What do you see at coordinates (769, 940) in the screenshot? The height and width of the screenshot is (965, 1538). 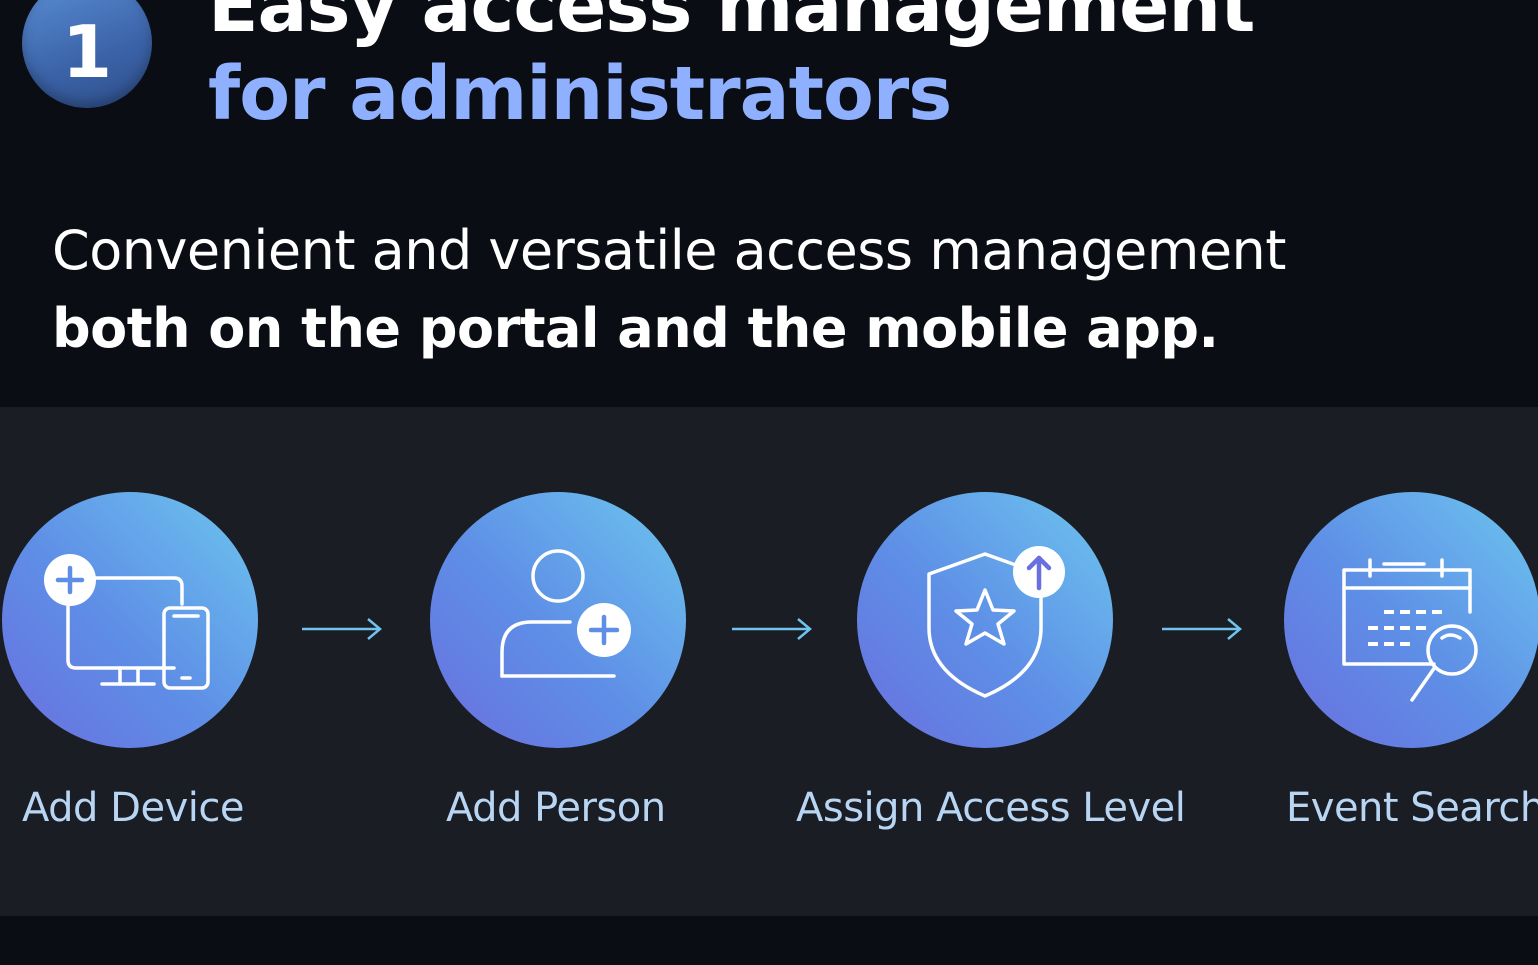 I see `footer-band` at bounding box center [769, 940].